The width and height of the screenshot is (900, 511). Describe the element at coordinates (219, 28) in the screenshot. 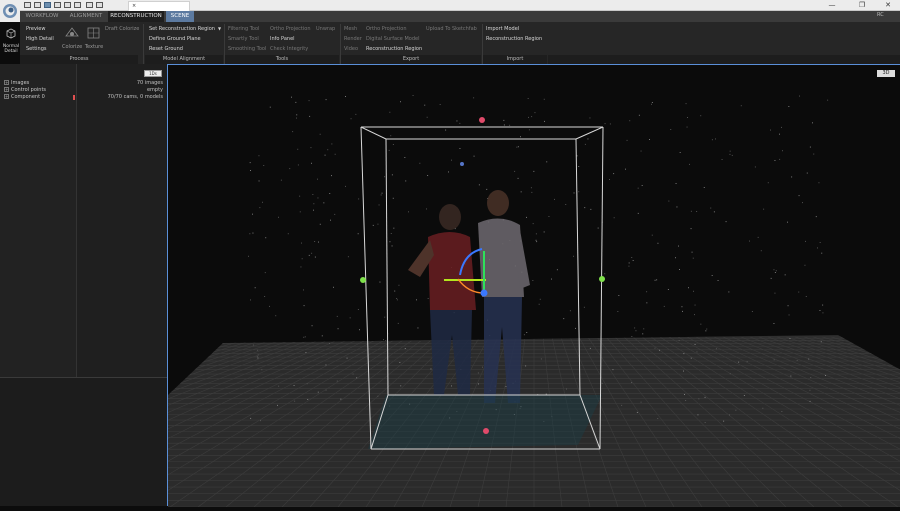

I see `chevron-down-icon: ▼` at that location.